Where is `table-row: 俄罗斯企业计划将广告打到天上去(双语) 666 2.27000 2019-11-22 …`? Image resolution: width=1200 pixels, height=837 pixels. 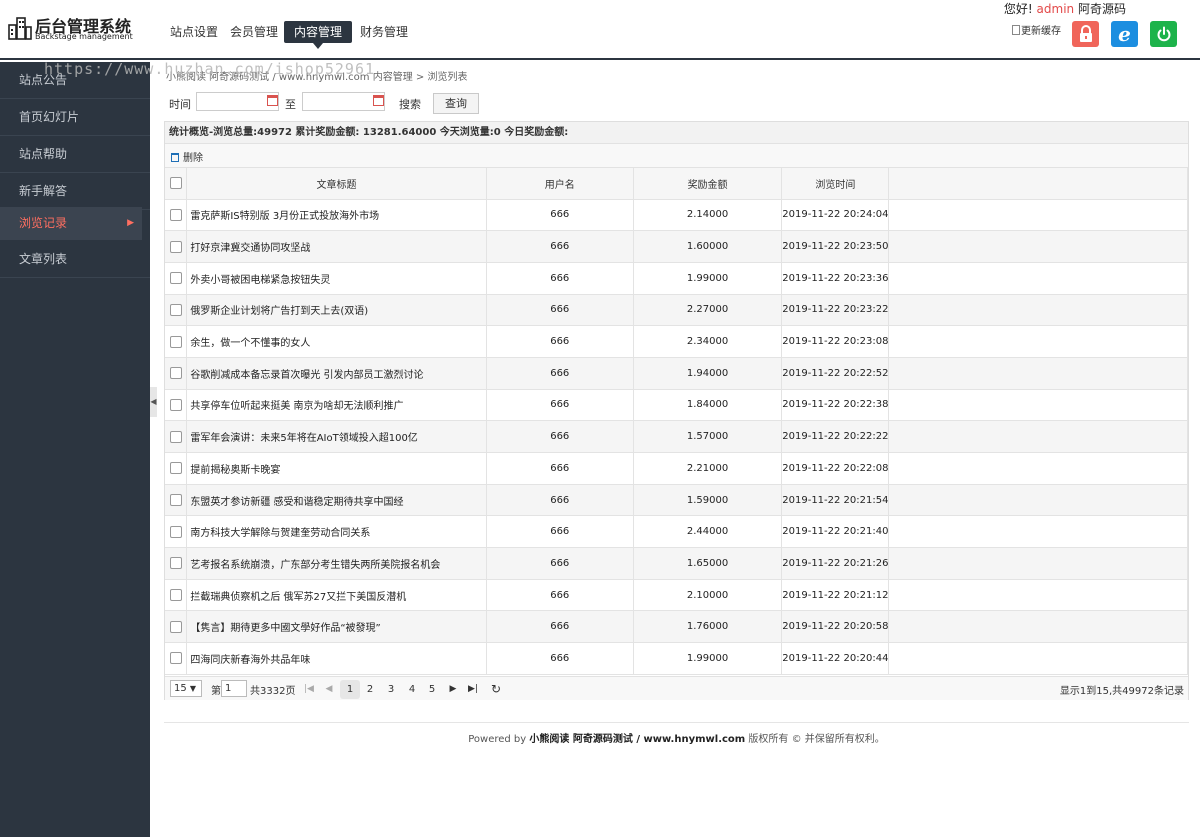
table-row: 俄罗斯企业计划将广告打到天上去(双语) 666 2.27000 2019-11-22 … is located at coordinates (676, 310).